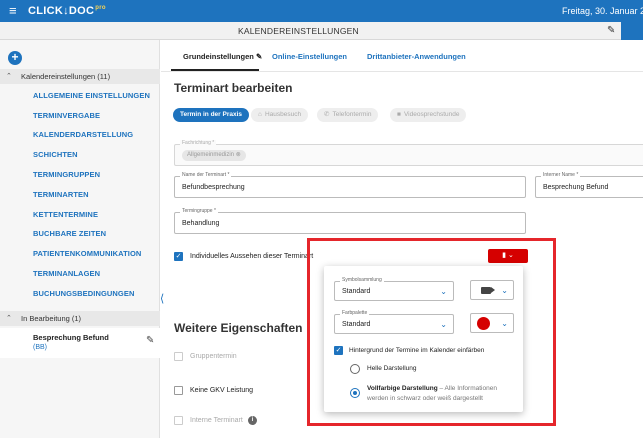  What do you see at coordinates (252, 420) in the screenshot?
I see `info-icon: i` at bounding box center [252, 420].